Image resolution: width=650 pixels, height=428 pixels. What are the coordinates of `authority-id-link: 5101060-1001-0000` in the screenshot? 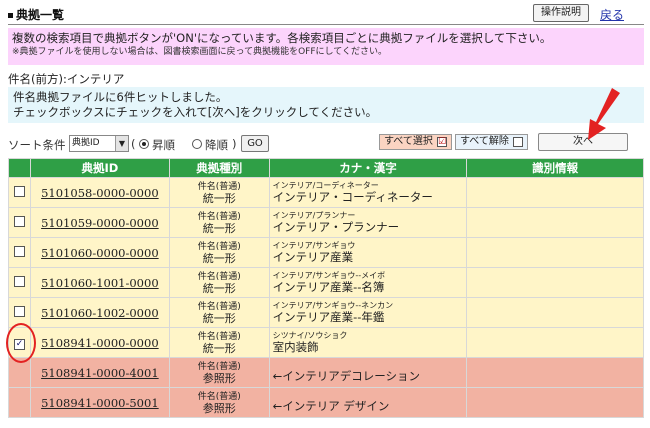 It's located at (100, 283).